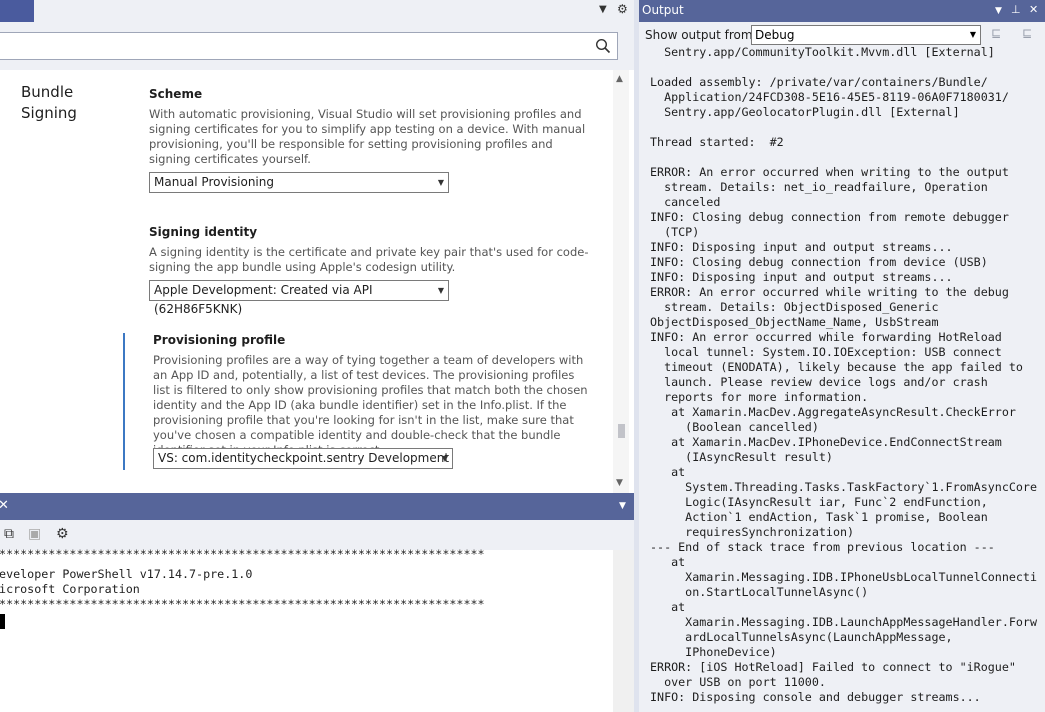  What do you see at coordinates (70, 589) in the screenshot?
I see `terminal-line: Microsoft Corporation` at bounding box center [70, 589].